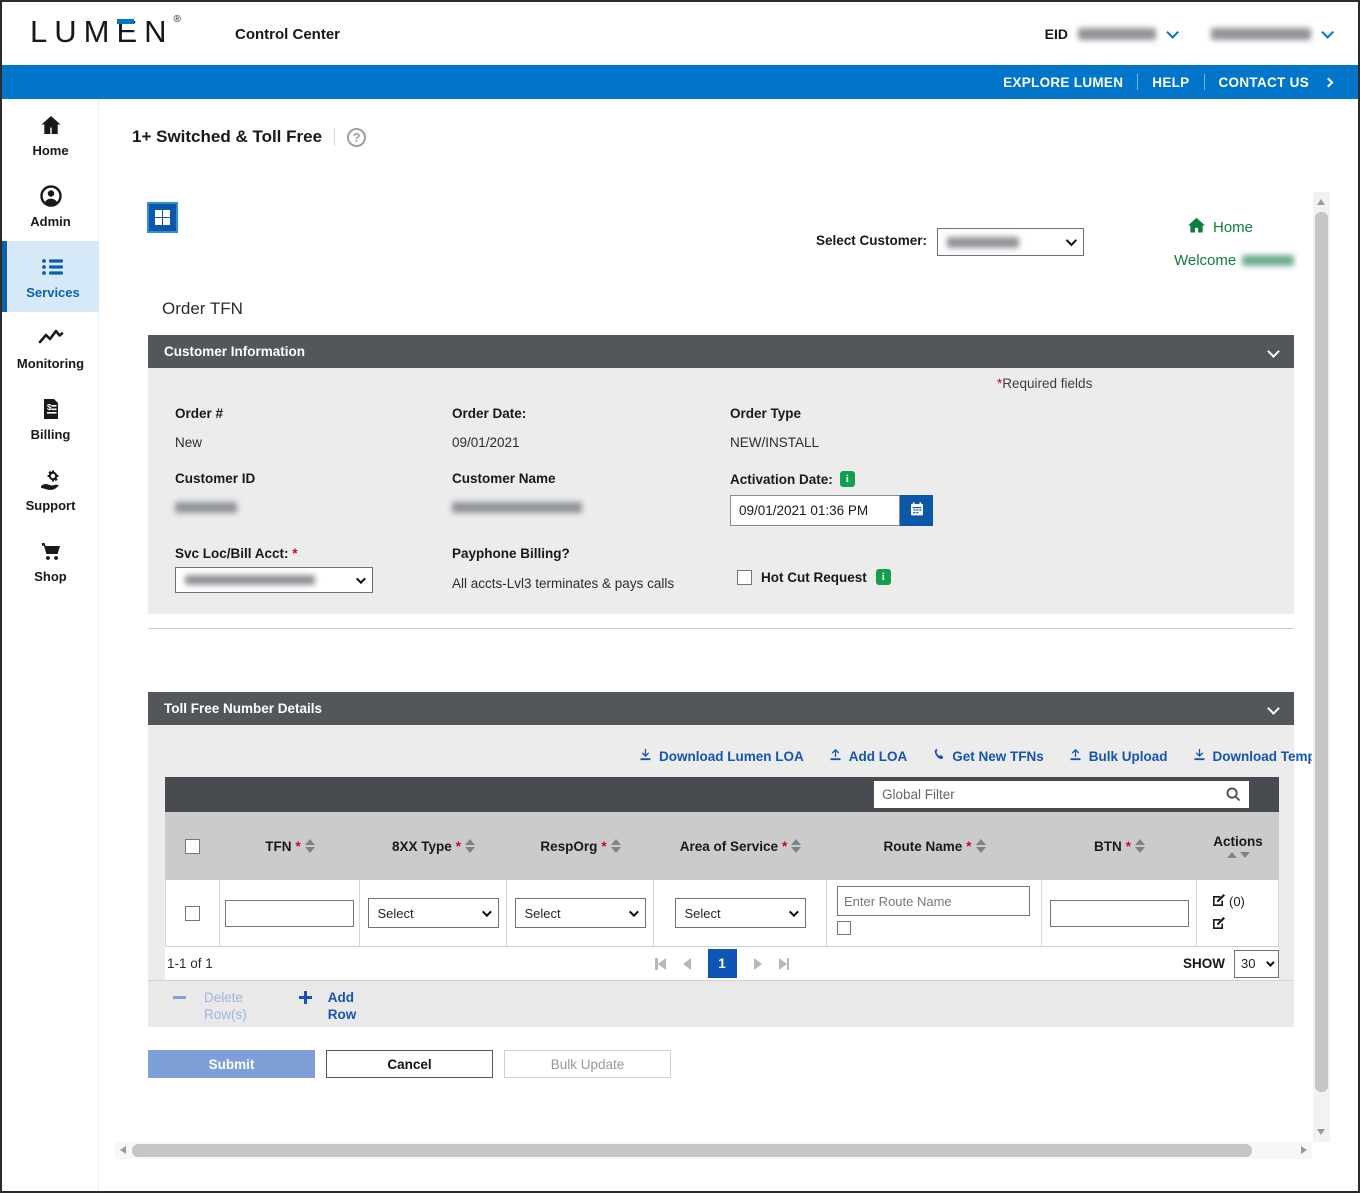 This screenshot has height=1193, width=1360. Describe the element at coordinates (1321, 1132) in the screenshot. I see `scroll-down-icon` at that location.